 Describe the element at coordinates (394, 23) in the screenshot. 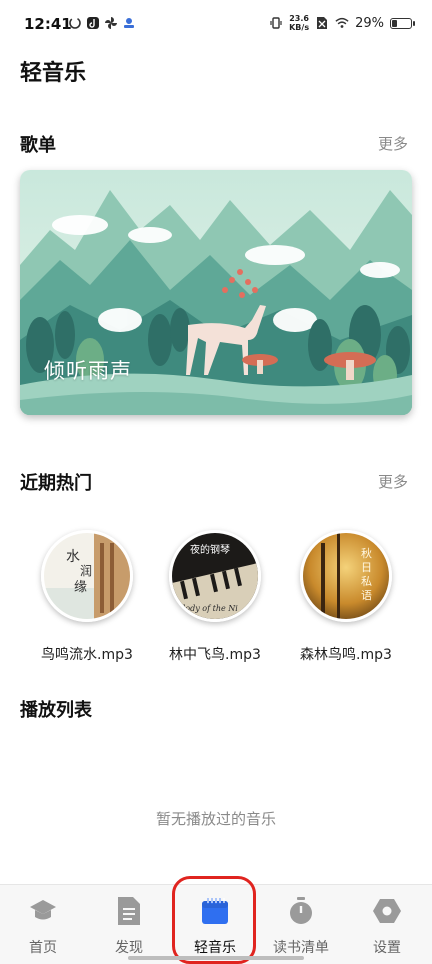

I see `battery-fill` at that location.